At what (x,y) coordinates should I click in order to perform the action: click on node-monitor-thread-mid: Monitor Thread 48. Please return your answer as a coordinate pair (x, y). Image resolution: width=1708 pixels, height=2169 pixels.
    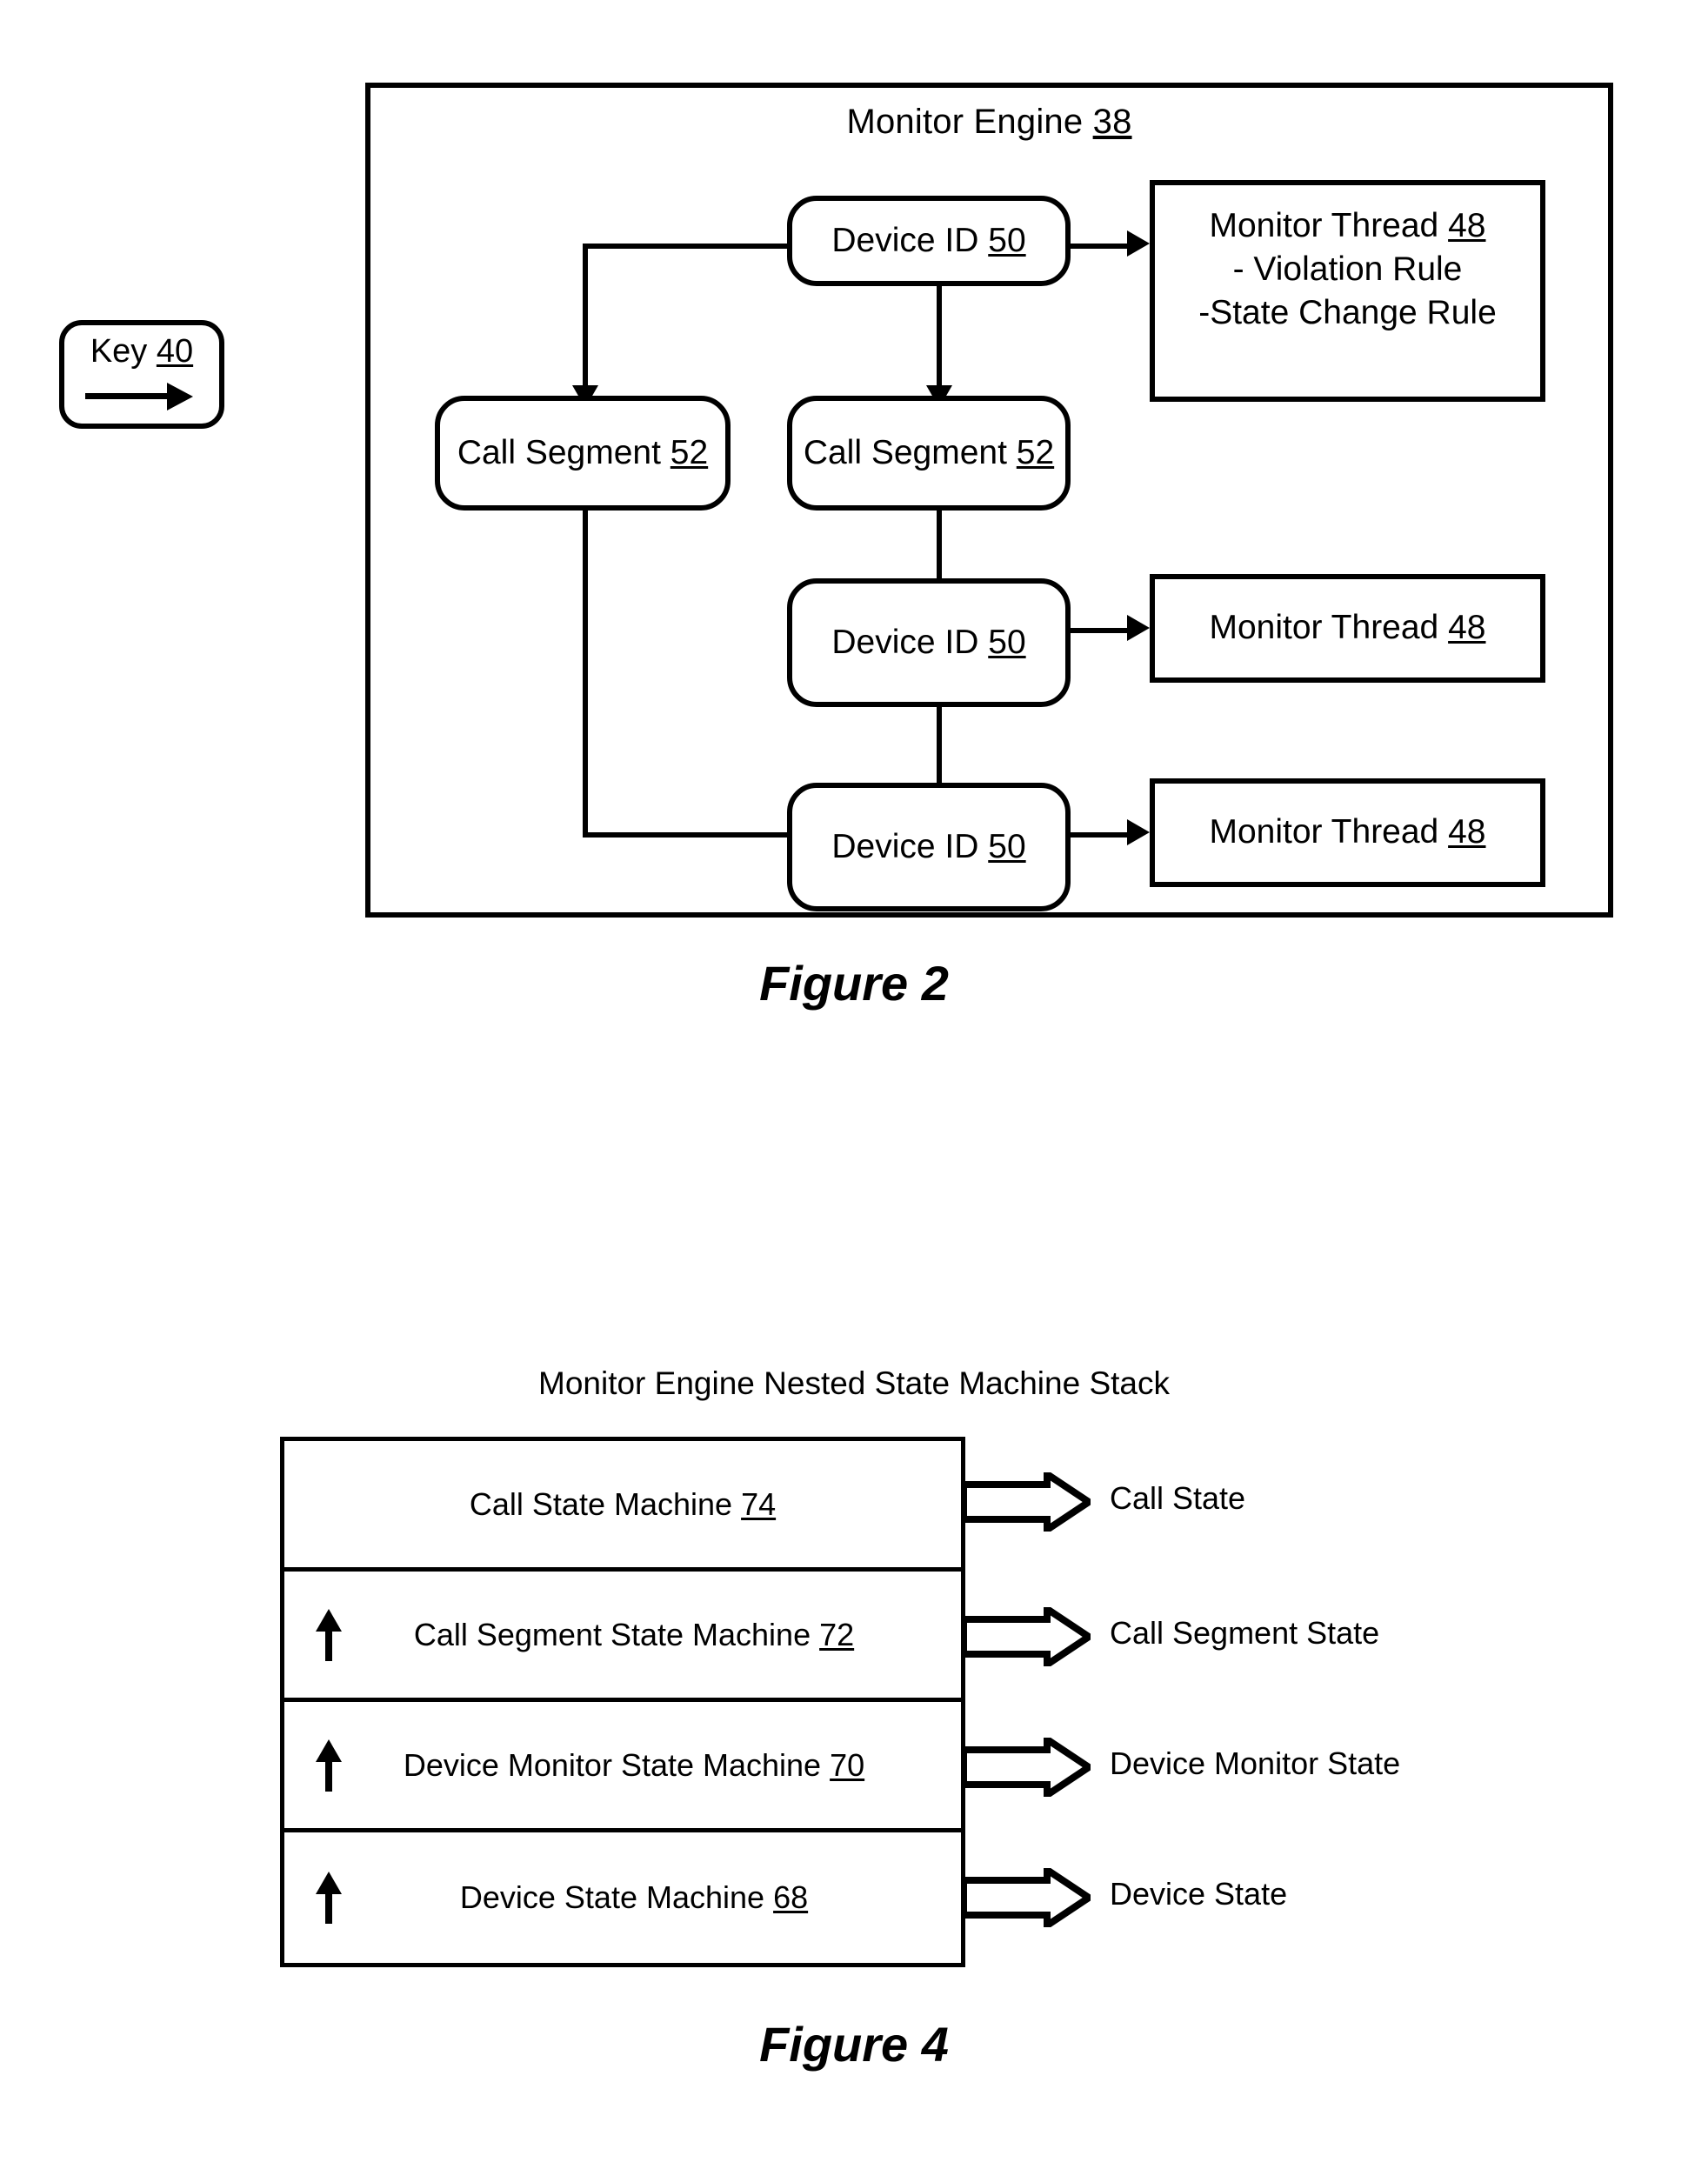
    Looking at the image, I should click on (1347, 628).